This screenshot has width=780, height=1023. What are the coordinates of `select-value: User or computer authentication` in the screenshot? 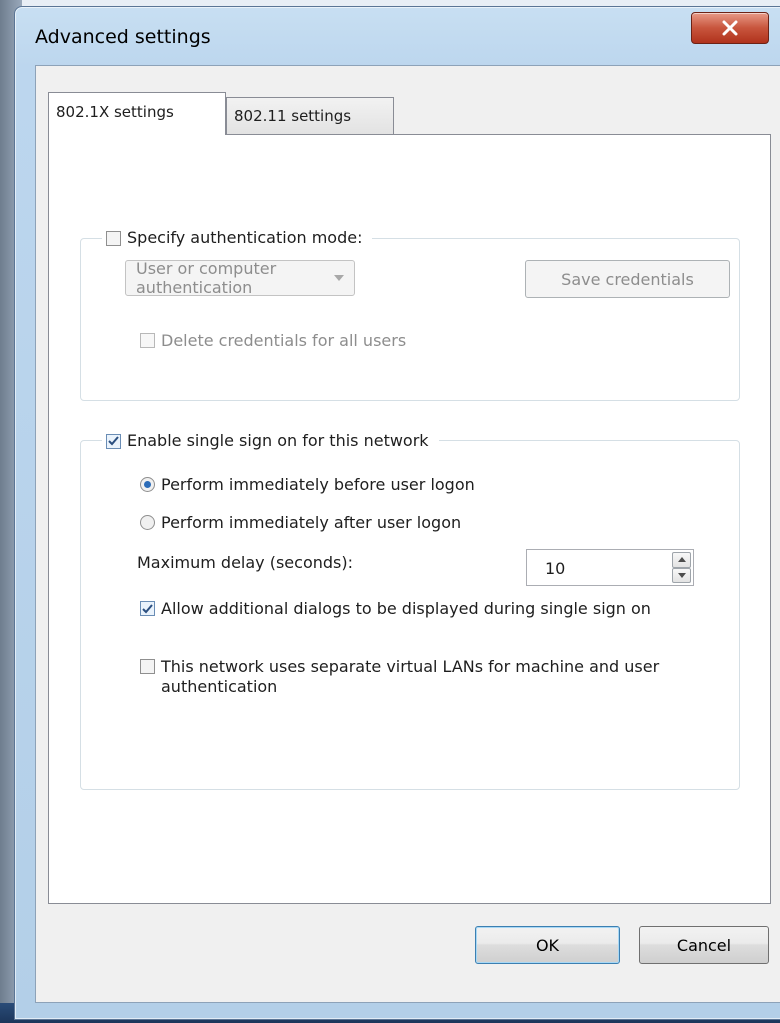 It's located at (206, 278).